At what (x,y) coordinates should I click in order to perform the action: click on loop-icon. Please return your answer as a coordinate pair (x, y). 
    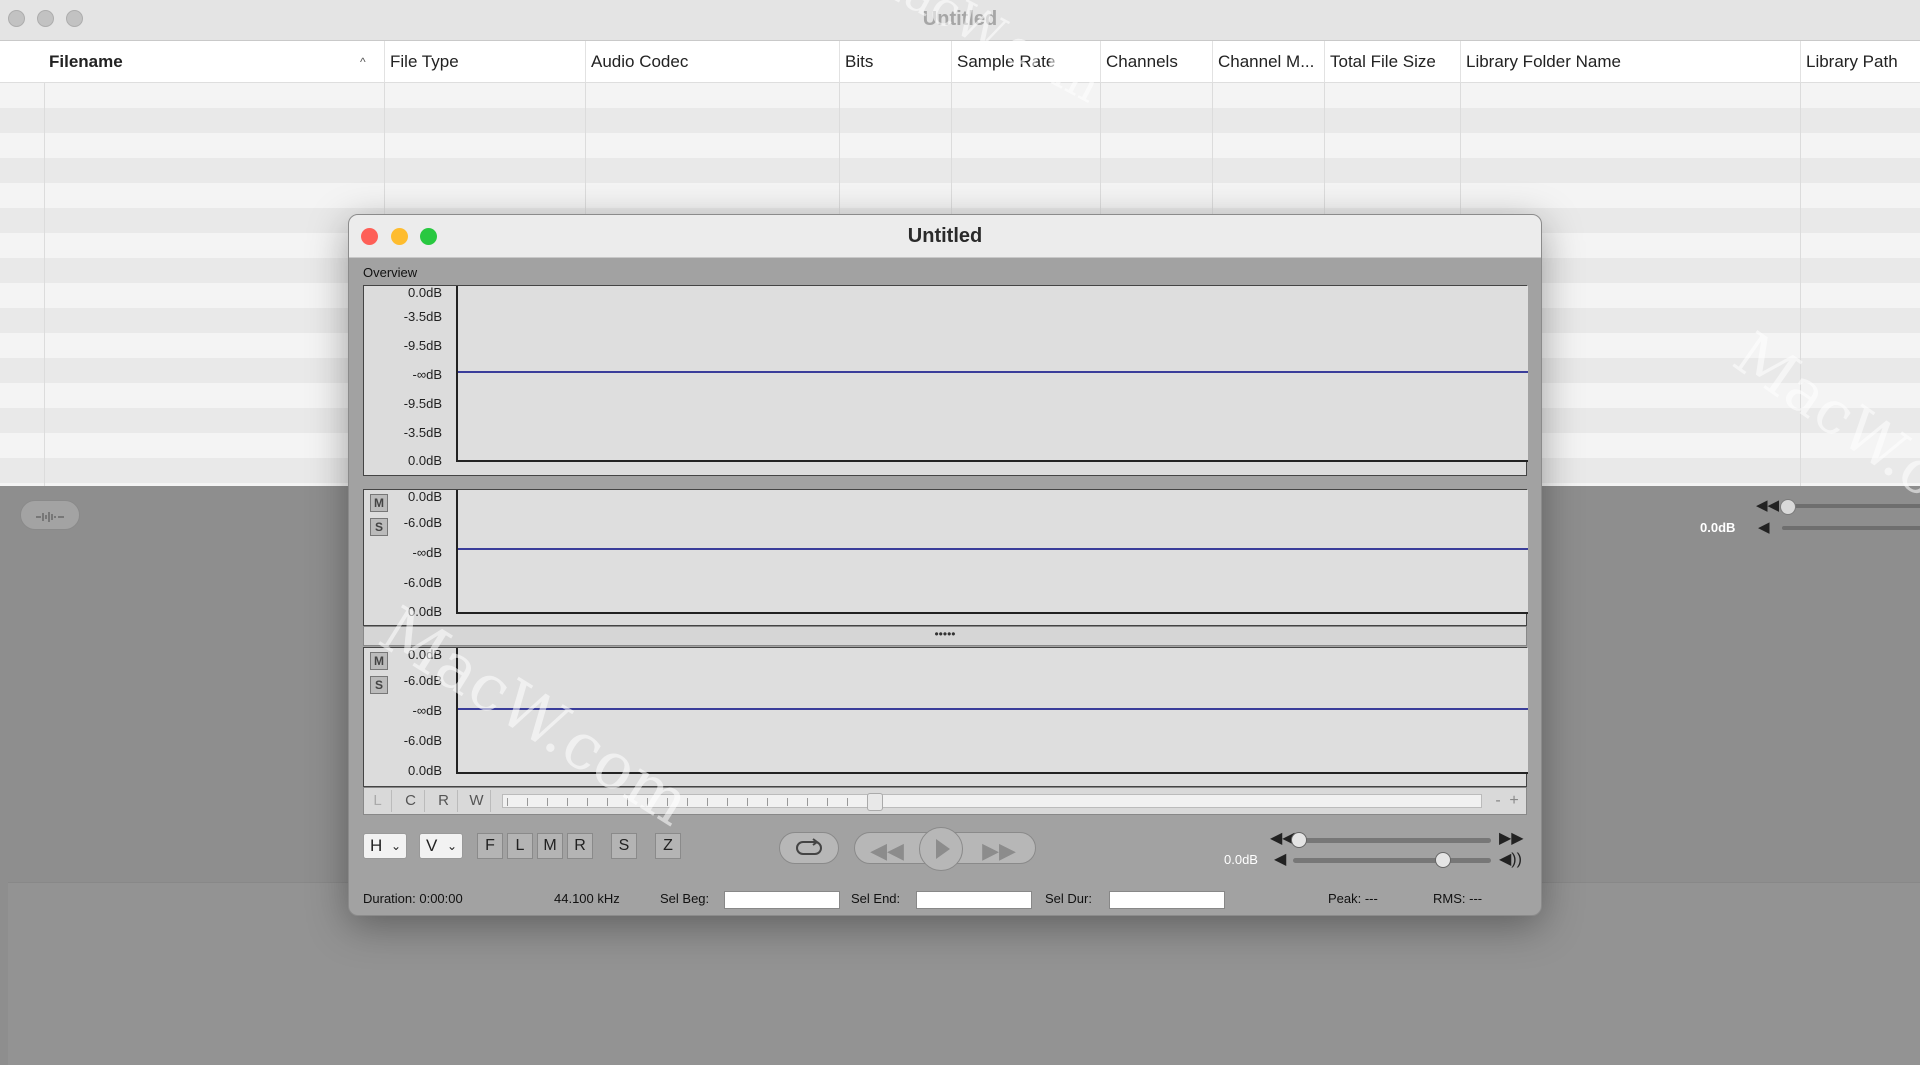
    Looking at the image, I should click on (809, 846).